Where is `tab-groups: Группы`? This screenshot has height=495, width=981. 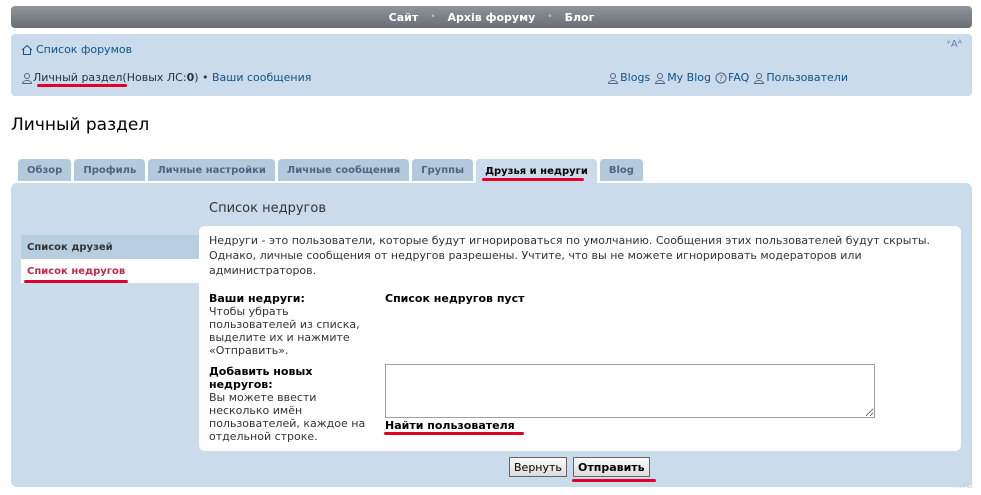
tab-groups: Группы is located at coordinates (443, 170).